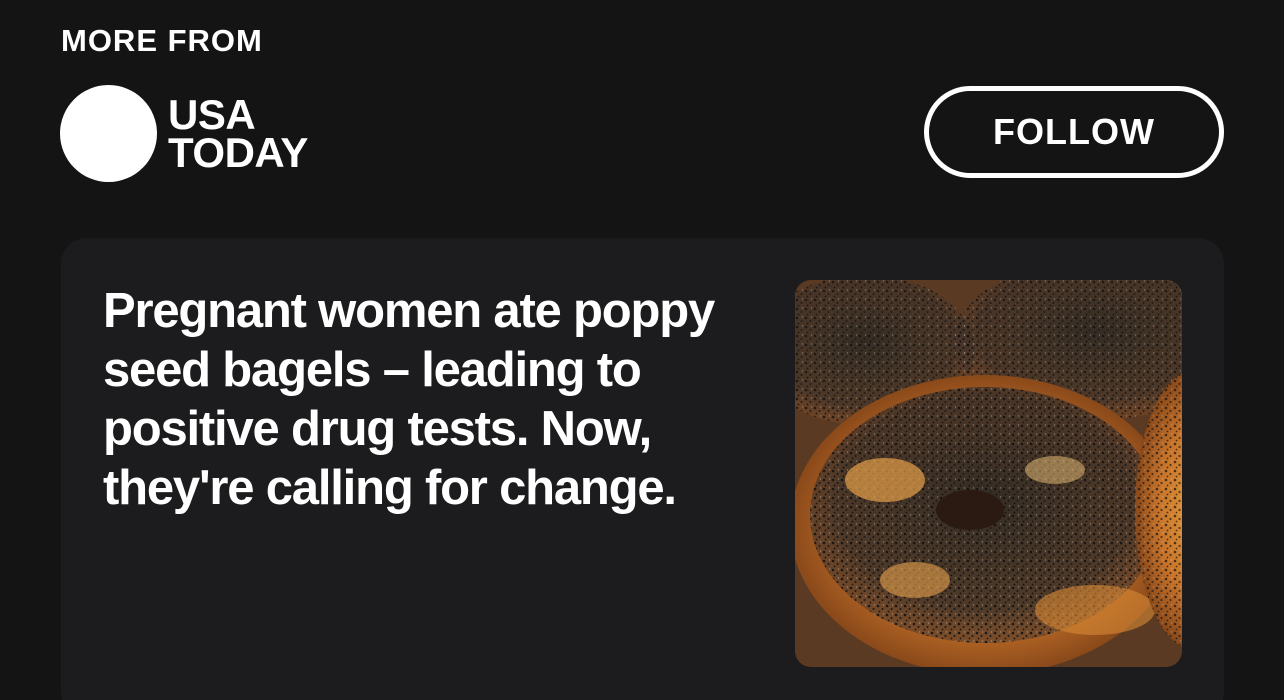 The height and width of the screenshot is (700, 1284). What do you see at coordinates (162, 40) in the screenshot?
I see `section-label: MORE FROM` at bounding box center [162, 40].